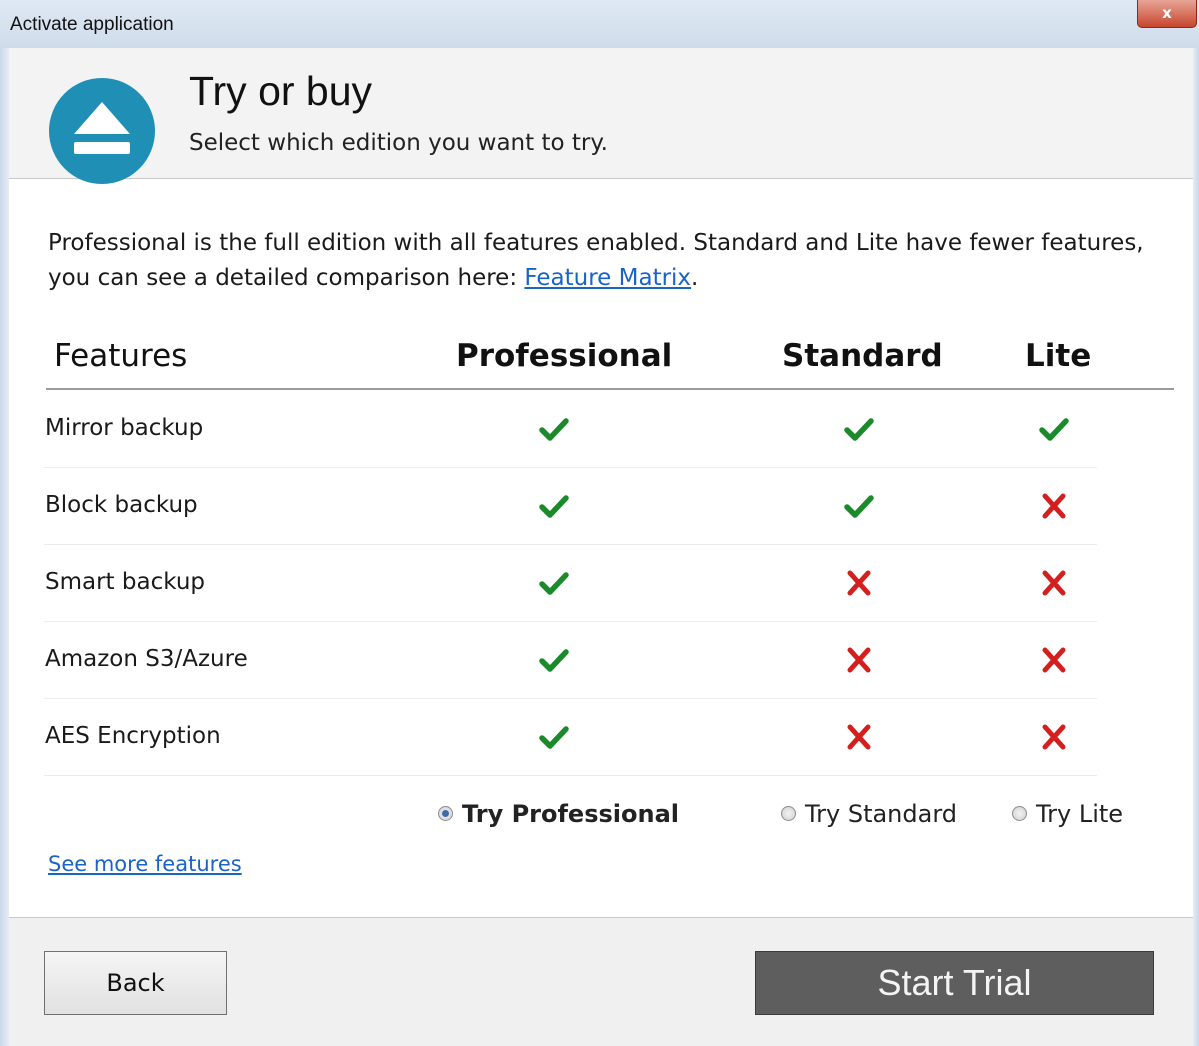 This screenshot has height=1046, width=1199. Describe the element at coordinates (610, 389) in the screenshot. I see `table-header-divider` at that location.